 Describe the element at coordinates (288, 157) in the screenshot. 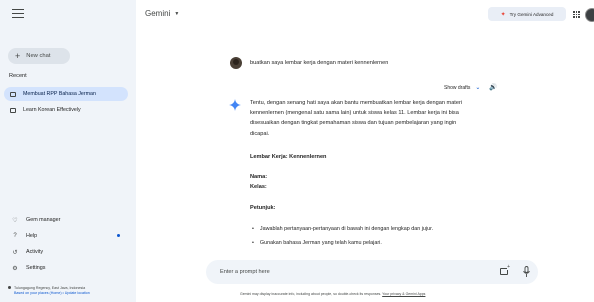

I see `worksheet-heading: Lembar Kerja: Kennenlernen` at that location.